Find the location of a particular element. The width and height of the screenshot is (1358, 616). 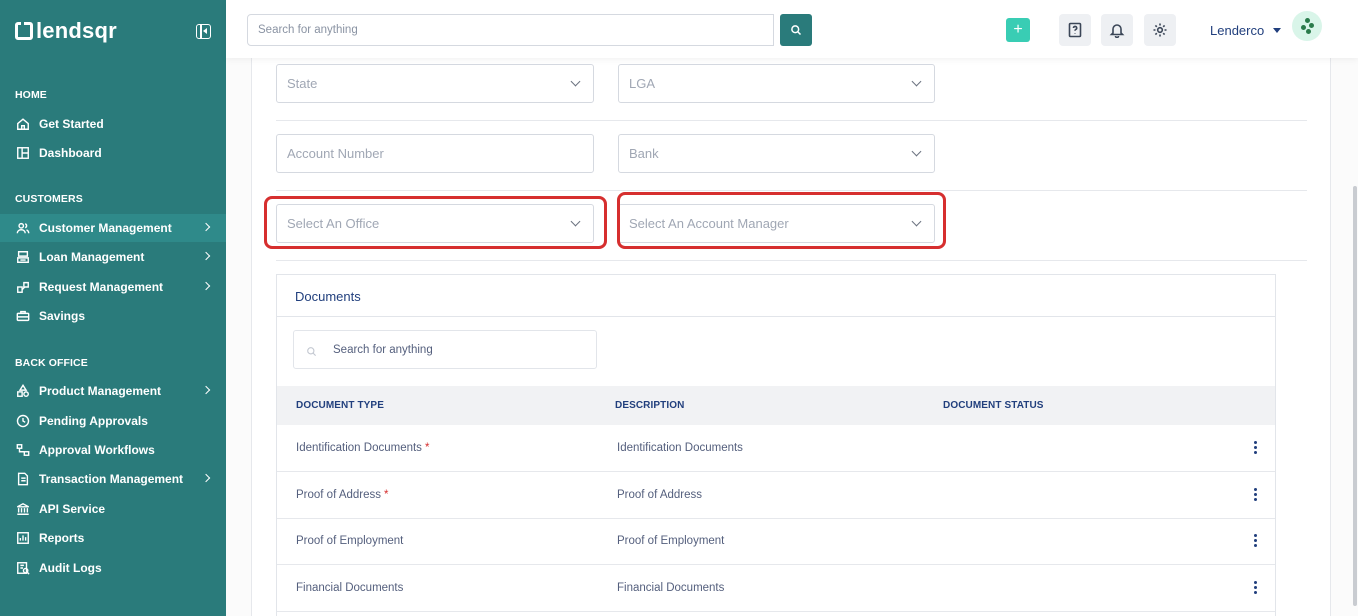

sidebar-item-dashboard: Dashboard is located at coordinates (113, 153).